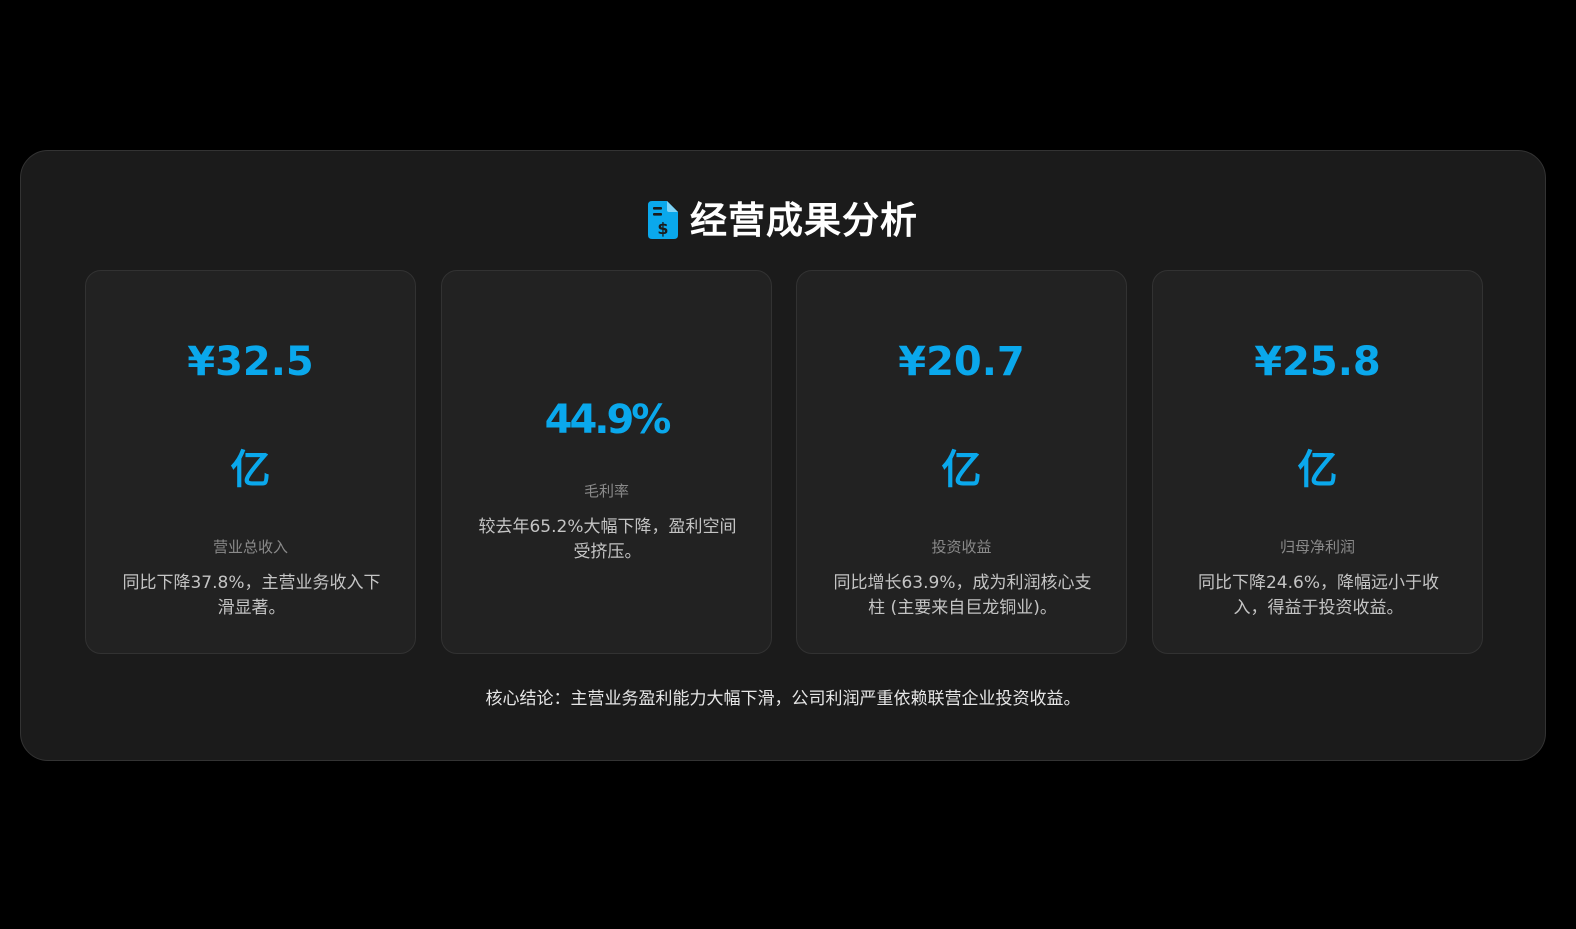 Image resolution: width=1576 pixels, height=929 pixels. Describe the element at coordinates (251, 595) in the screenshot. I see `metric-description: 同比下降37.8%，主营业务收入下滑显著。` at that location.